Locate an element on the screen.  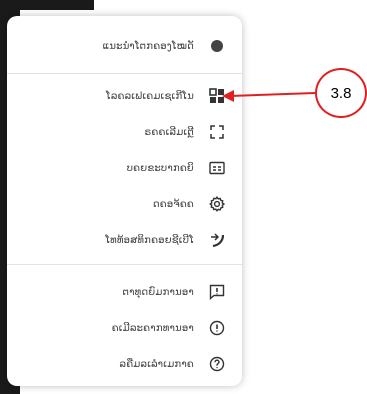
annotation-arrow is located at coordinates (269, 96).